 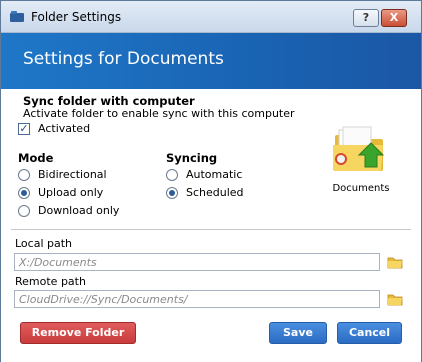 What do you see at coordinates (394, 18) in the screenshot?
I see `close-button: X` at bounding box center [394, 18].